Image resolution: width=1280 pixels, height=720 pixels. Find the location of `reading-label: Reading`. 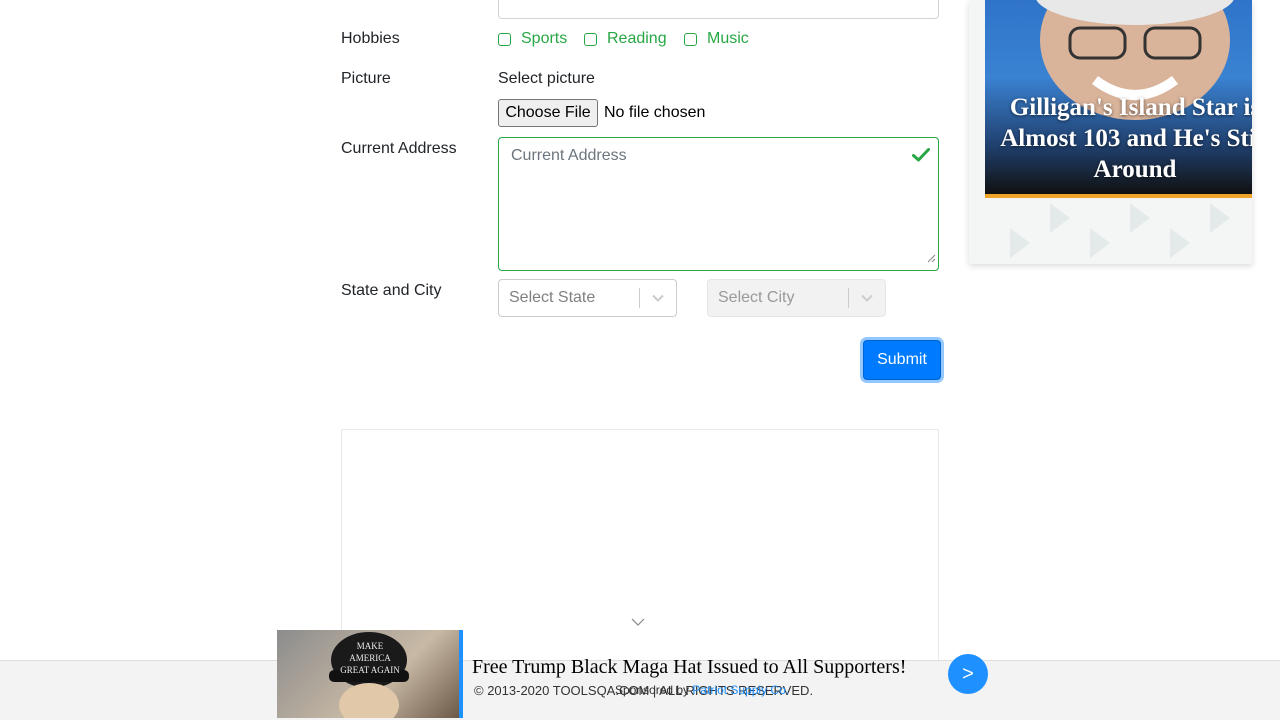

reading-label: Reading is located at coordinates (637, 39).